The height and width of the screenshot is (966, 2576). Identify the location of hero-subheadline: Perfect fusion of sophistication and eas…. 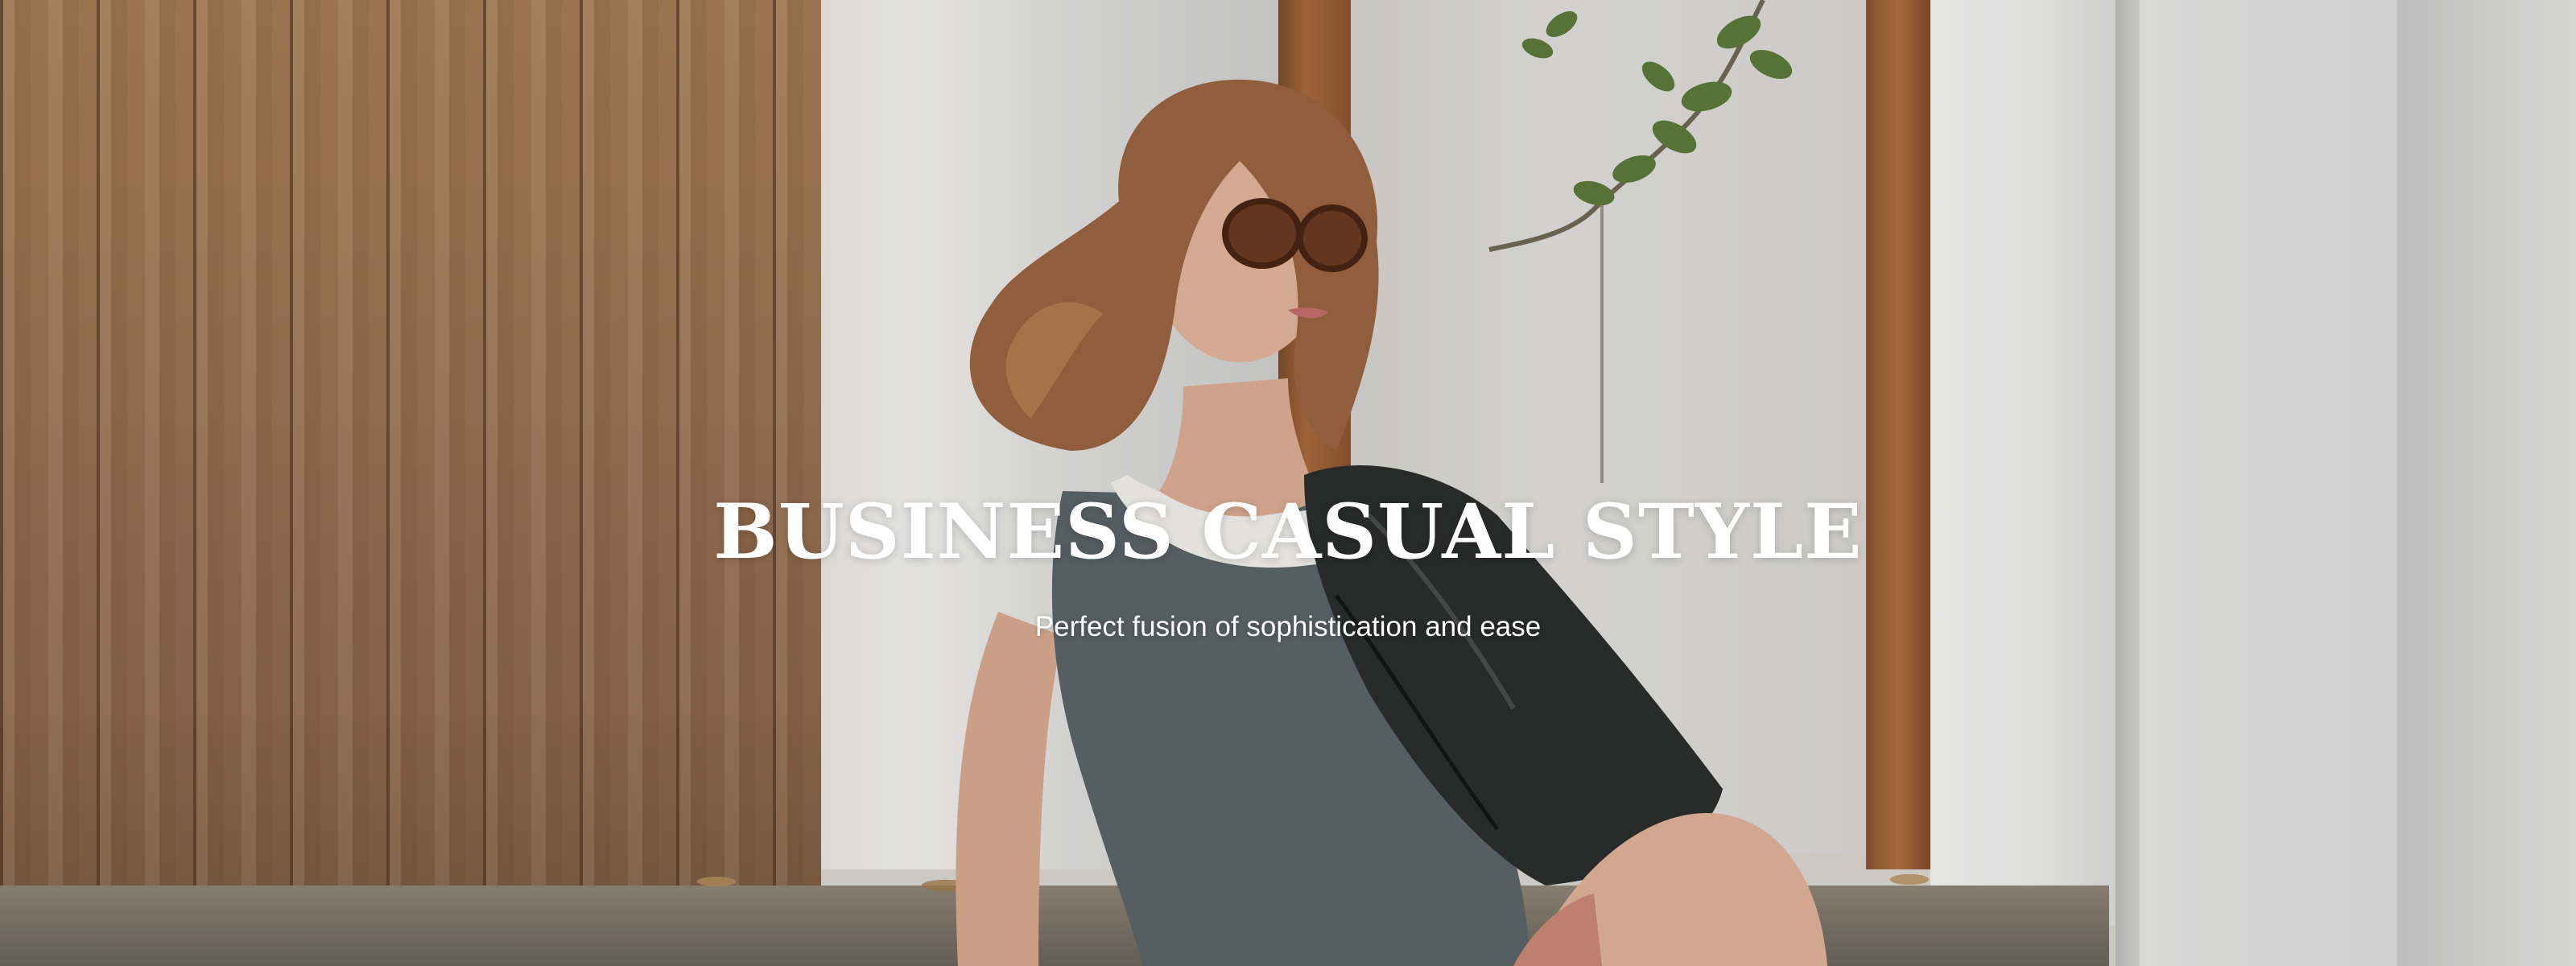
(1288, 627).